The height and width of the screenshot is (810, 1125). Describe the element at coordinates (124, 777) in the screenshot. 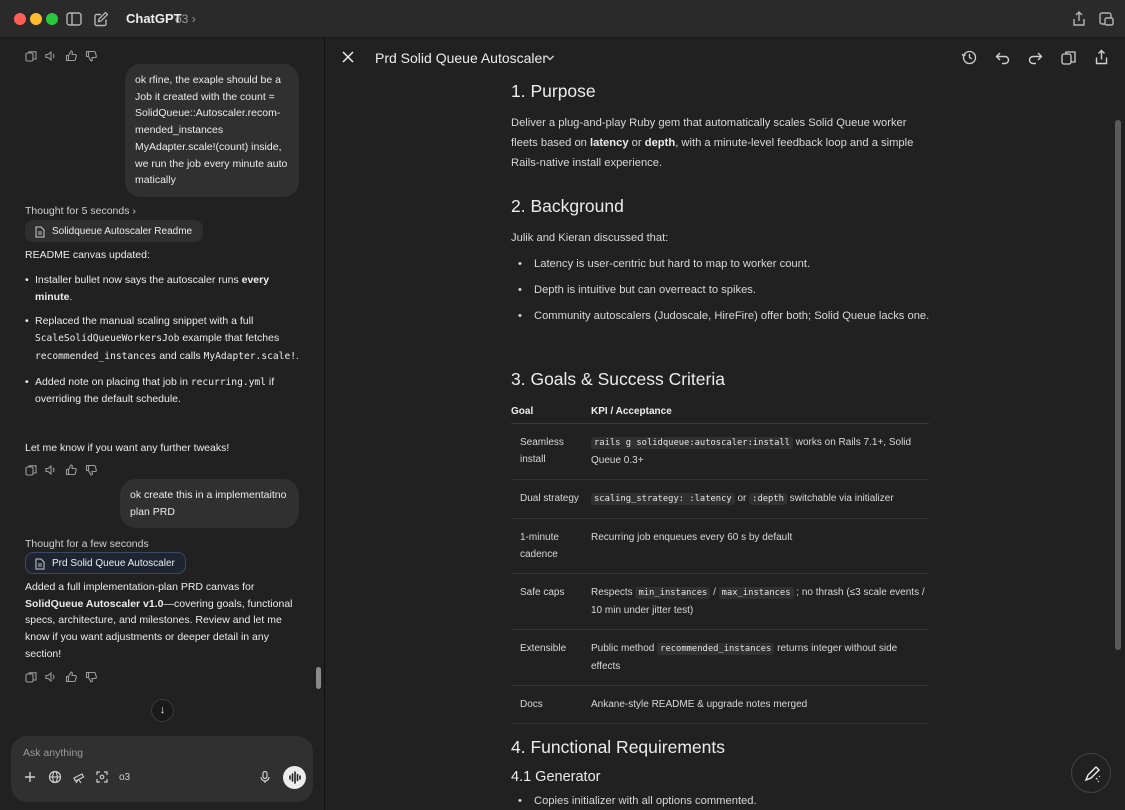

I see `composer-model-label: o3` at that location.